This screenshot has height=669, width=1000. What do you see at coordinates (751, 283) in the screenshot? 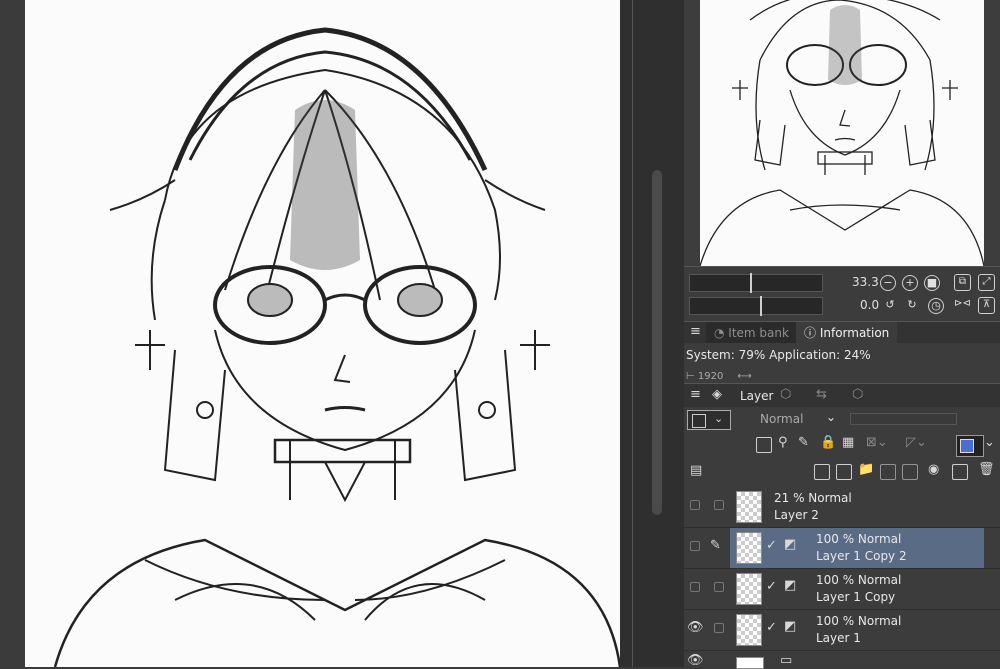
I see `zoom-slider-handle` at bounding box center [751, 283].